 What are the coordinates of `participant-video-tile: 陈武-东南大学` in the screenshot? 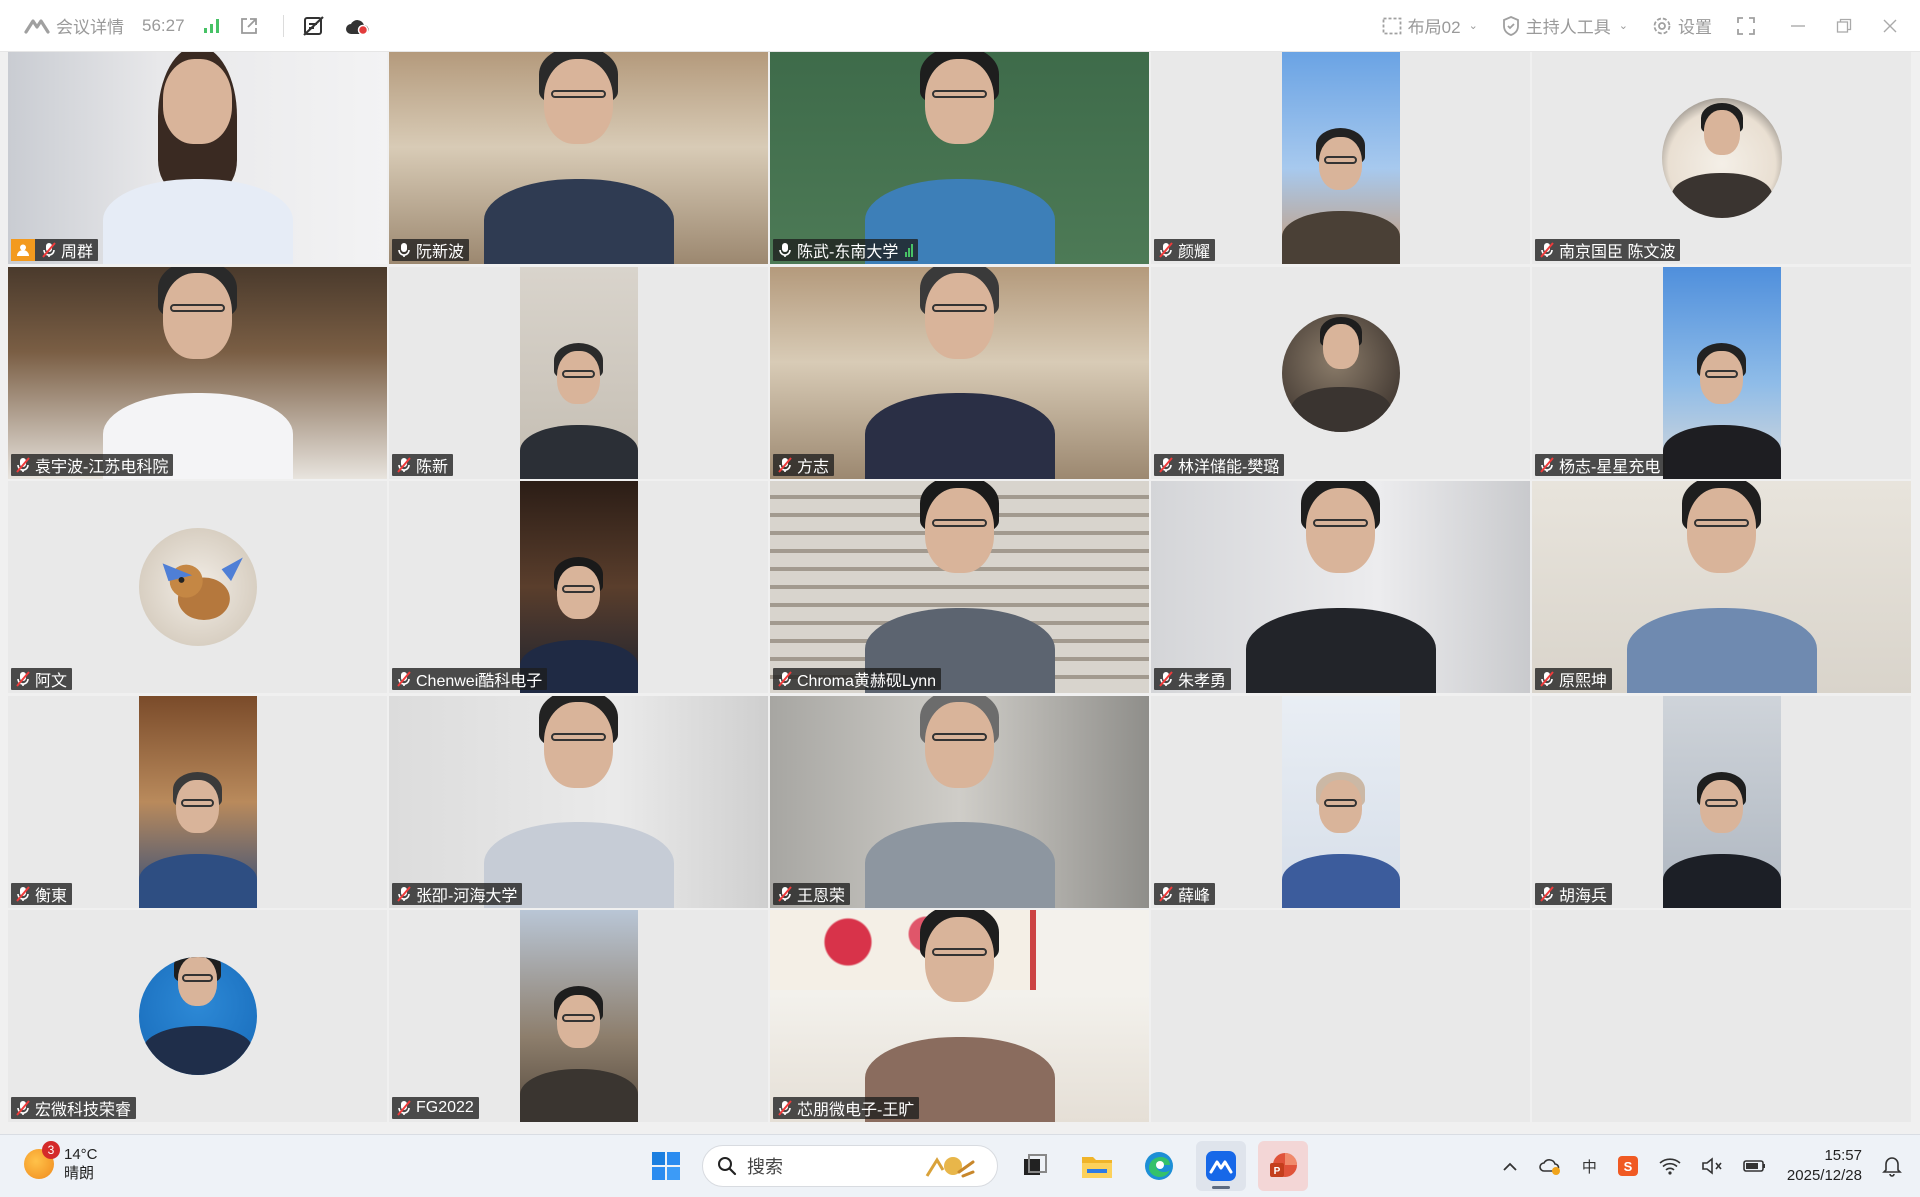 It's located at (959, 158).